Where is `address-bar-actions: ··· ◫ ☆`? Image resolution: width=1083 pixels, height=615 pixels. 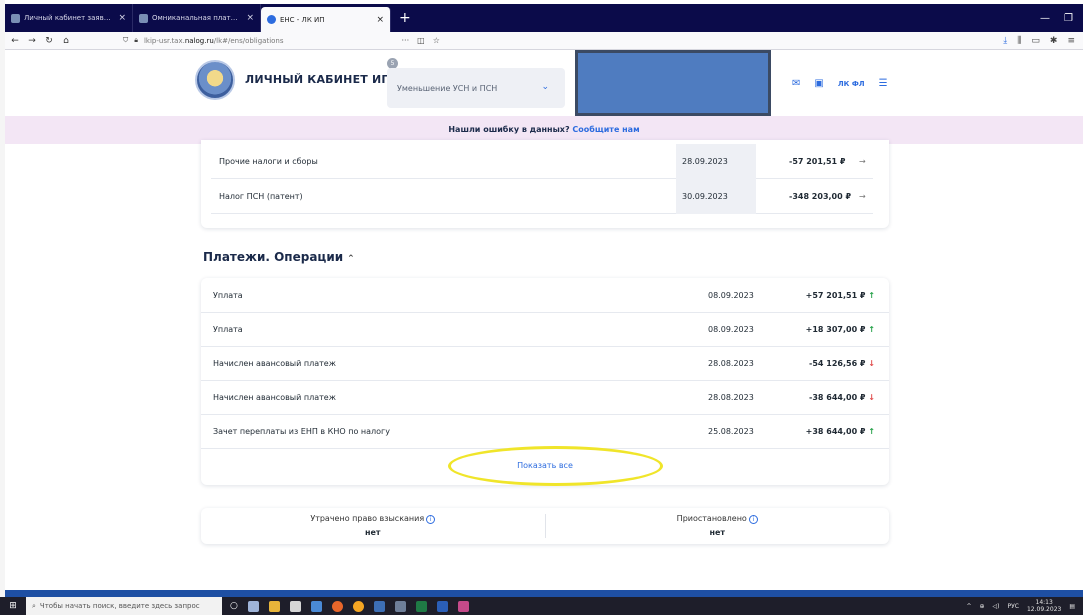 address-bar-actions: ··· ◫ ☆ is located at coordinates (421, 40).